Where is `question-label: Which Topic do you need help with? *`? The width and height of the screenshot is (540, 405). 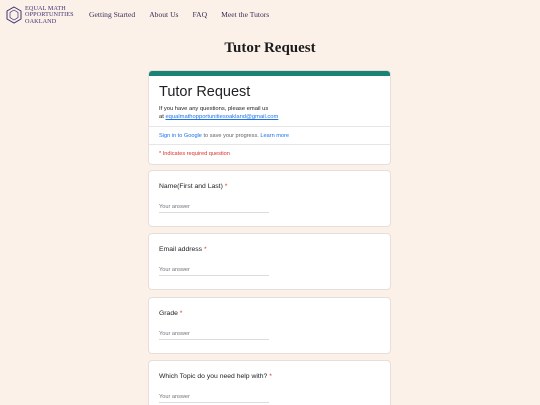 question-label: Which Topic do you need help with? * is located at coordinates (215, 376).